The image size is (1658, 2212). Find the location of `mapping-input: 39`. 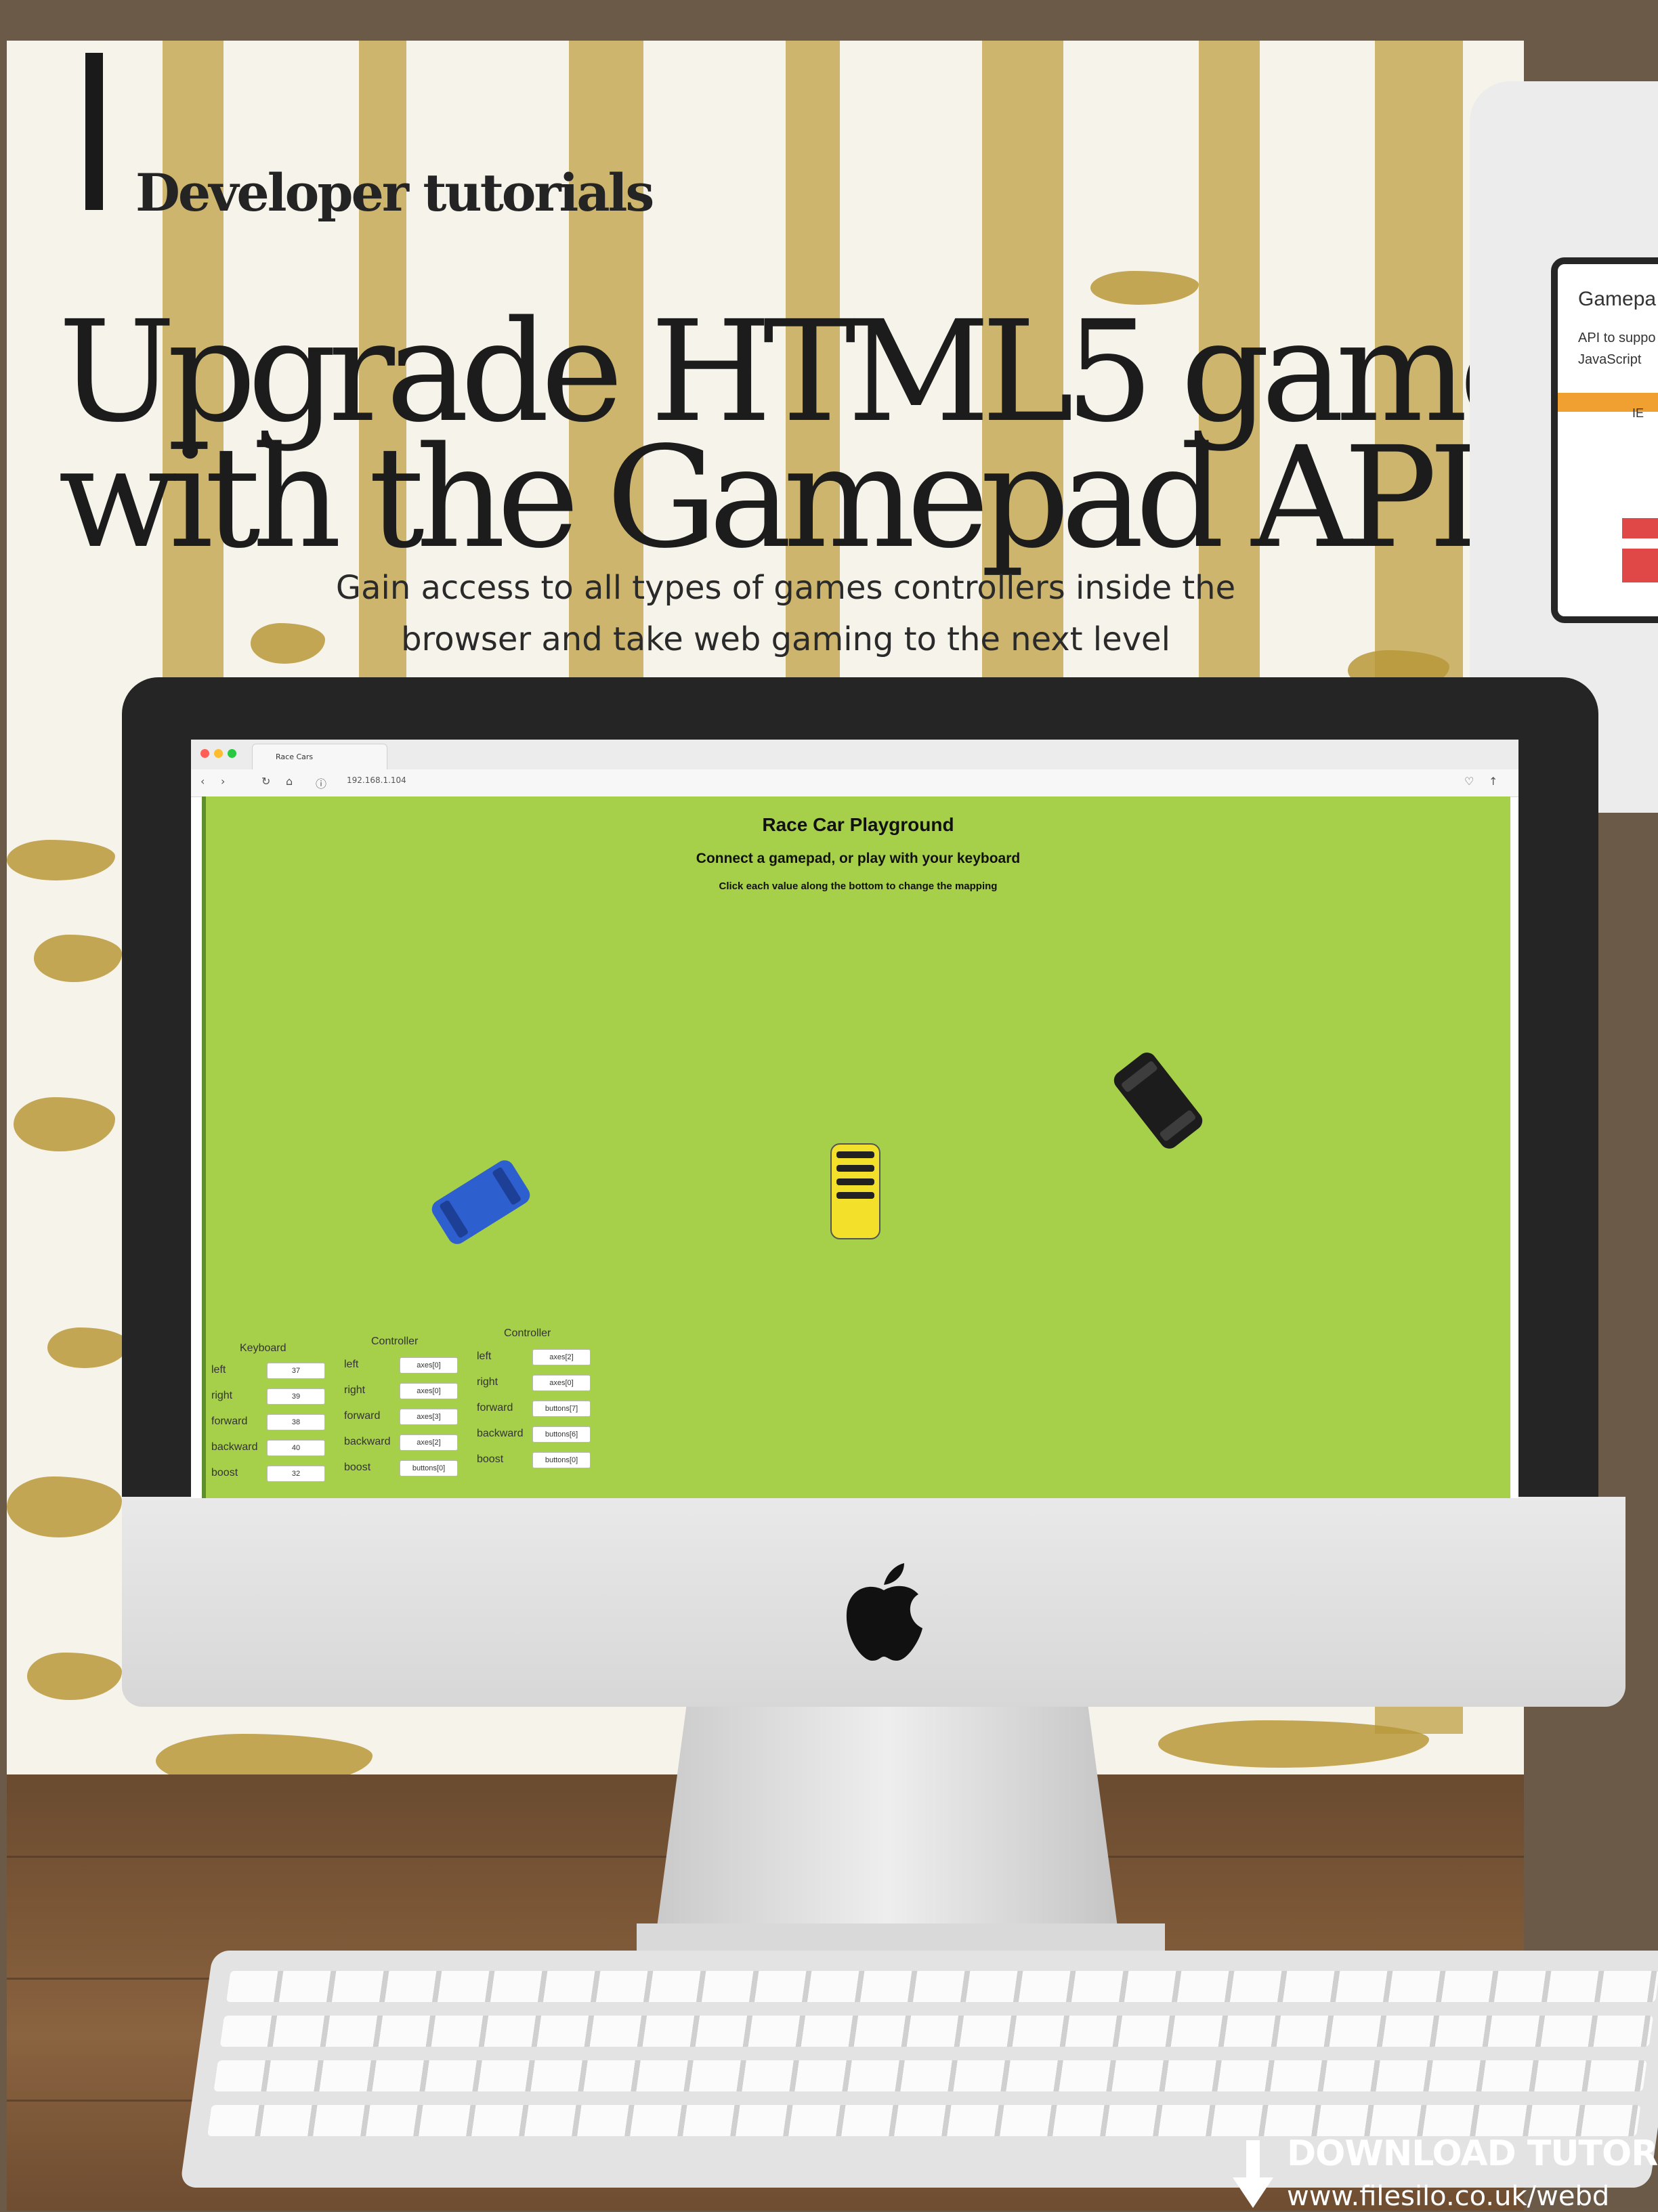

mapping-input: 39 is located at coordinates (296, 1396).